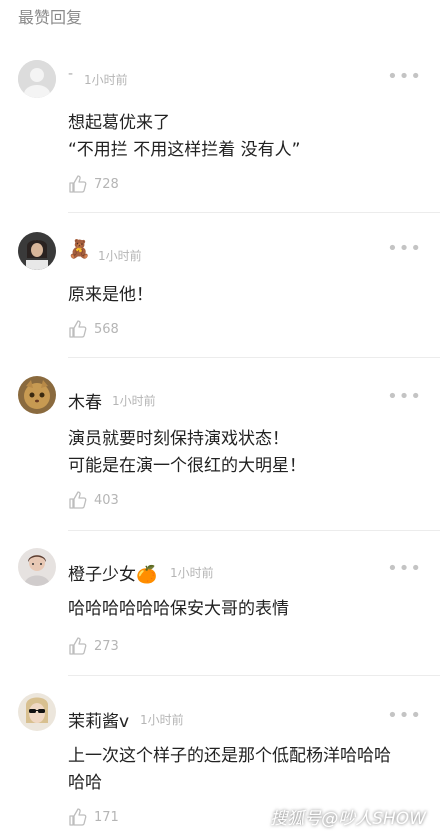 Image resolution: width=440 pixels, height=831 pixels. I want to click on like-button: 403, so click(93, 500).